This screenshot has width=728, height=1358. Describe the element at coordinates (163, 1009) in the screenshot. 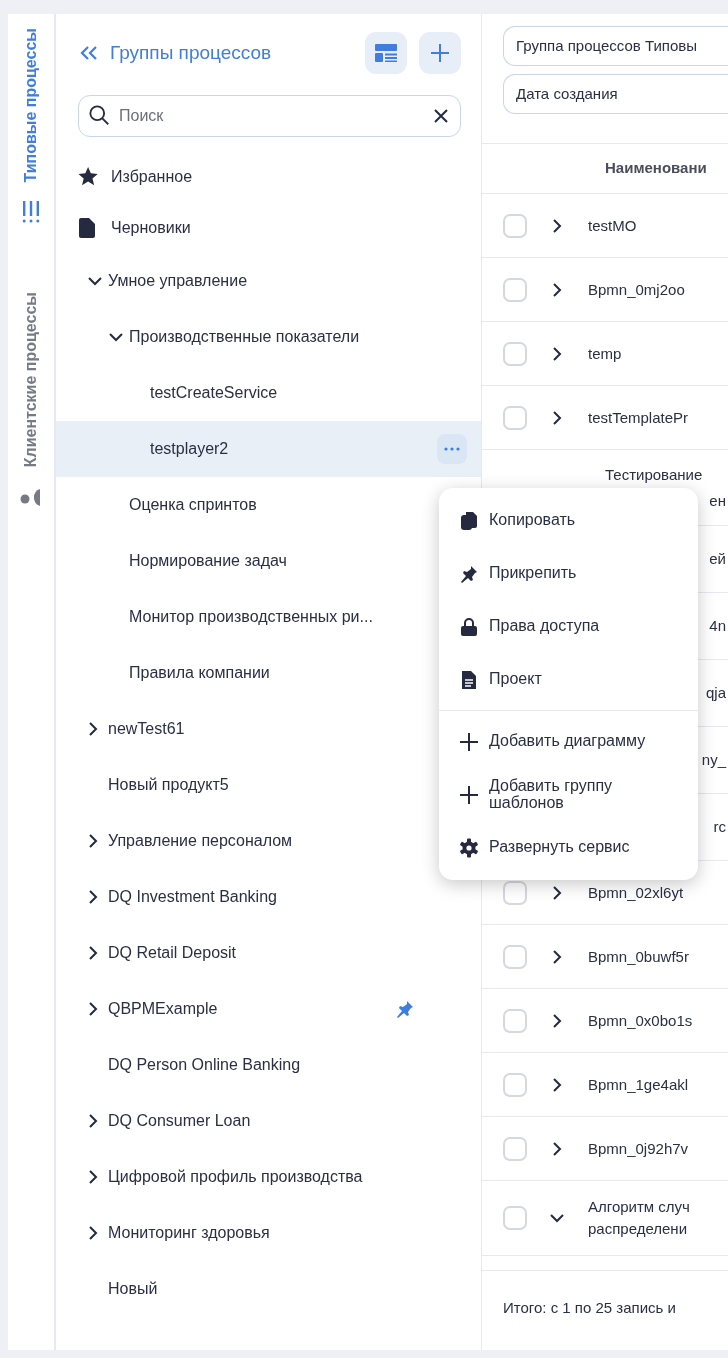

I see `tree-item: QBPMExample` at that location.